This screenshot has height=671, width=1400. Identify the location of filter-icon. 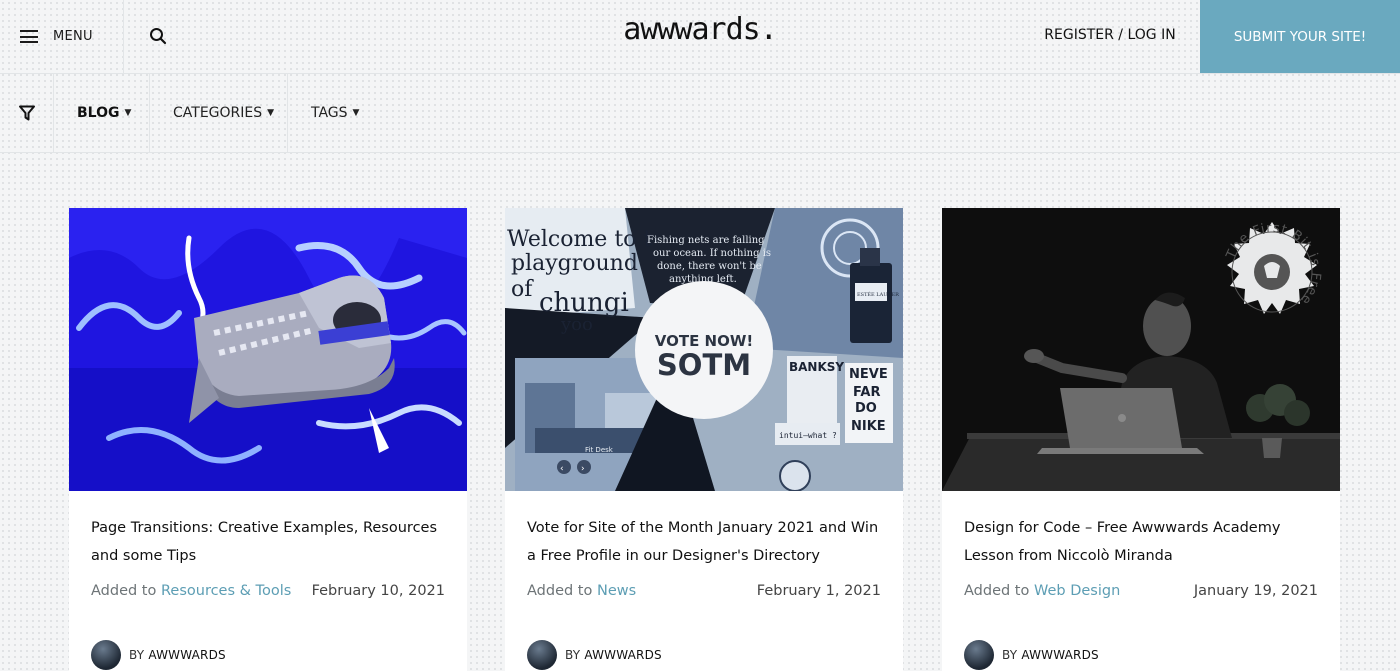
(26, 112).